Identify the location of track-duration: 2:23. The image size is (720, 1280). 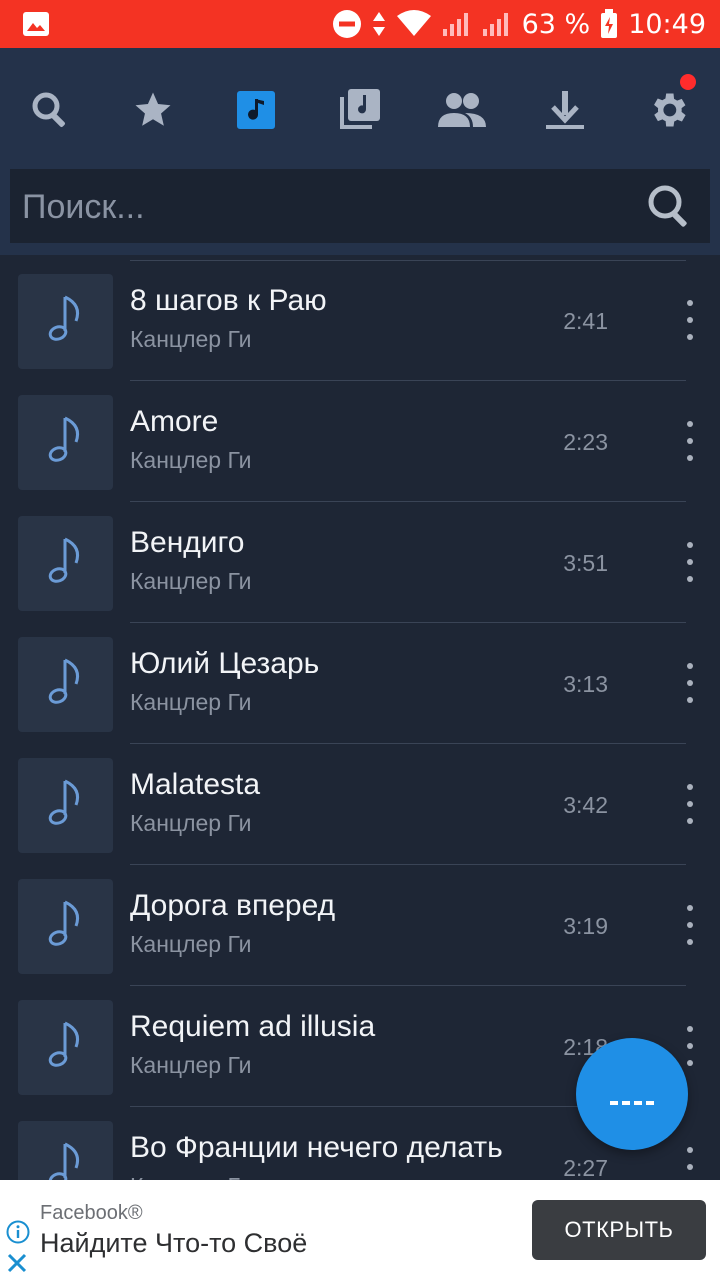
(585, 442).